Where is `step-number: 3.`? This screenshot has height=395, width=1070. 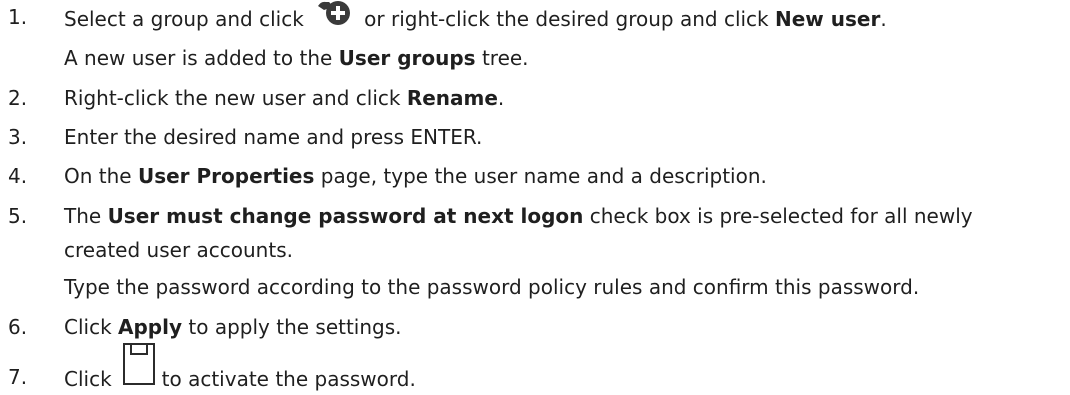
step-number: 3. is located at coordinates (18, 137).